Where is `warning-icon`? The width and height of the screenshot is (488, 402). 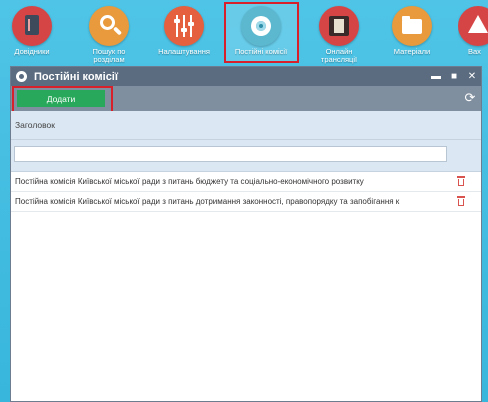
warning-icon is located at coordinates (473, 26).